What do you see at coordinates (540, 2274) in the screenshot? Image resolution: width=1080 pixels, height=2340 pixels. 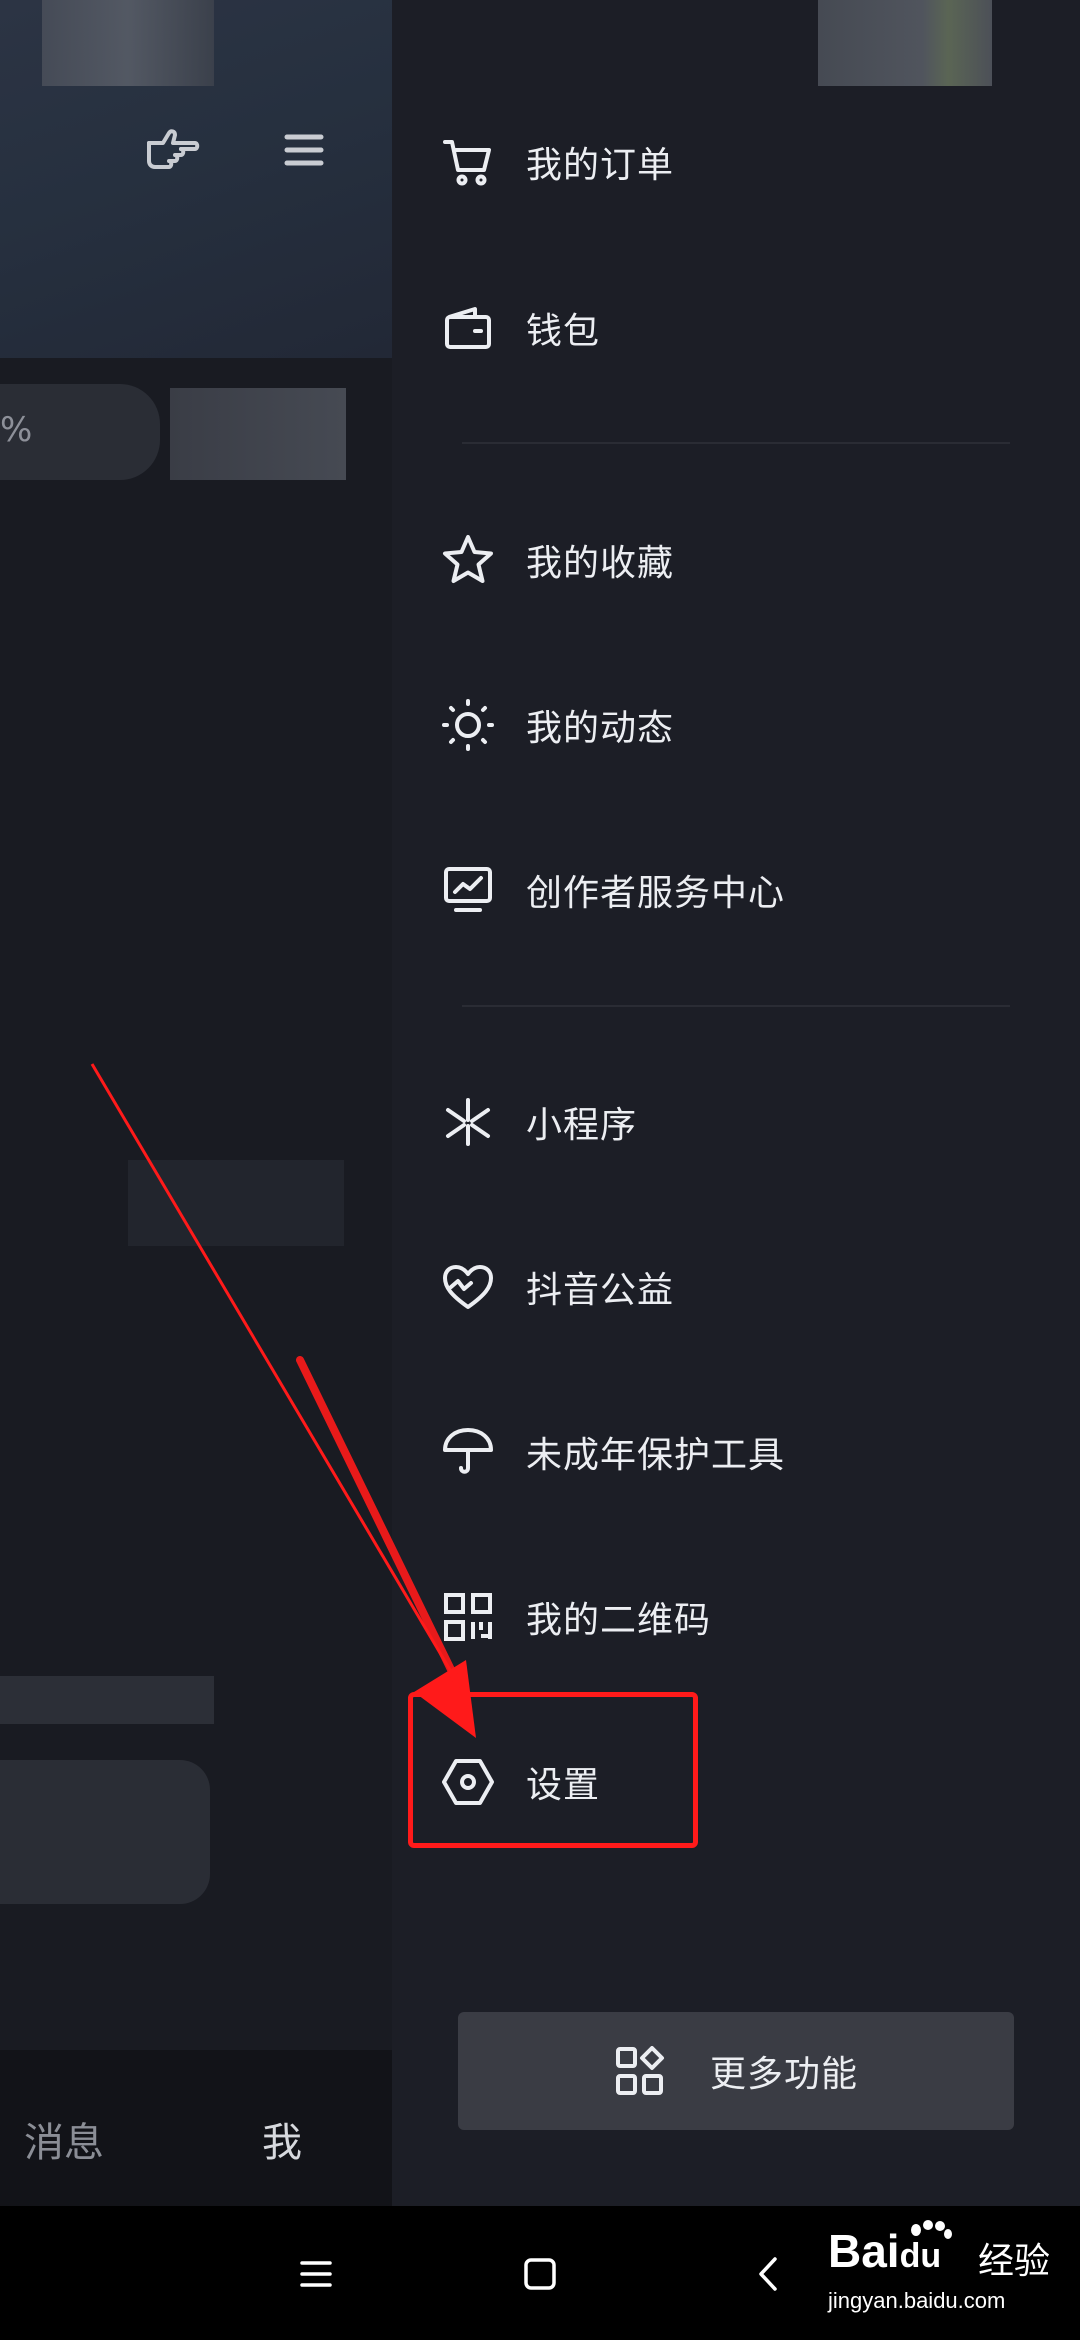 I see `home-icon` at bounding box center [540, 2274].